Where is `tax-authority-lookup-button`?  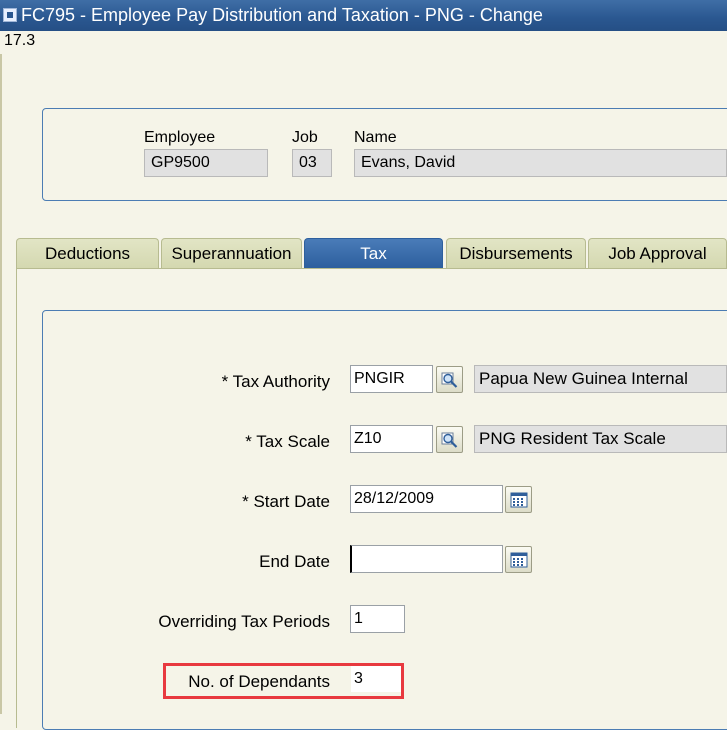 tax-authority-lookup-button is located at coordinates (449, 379).